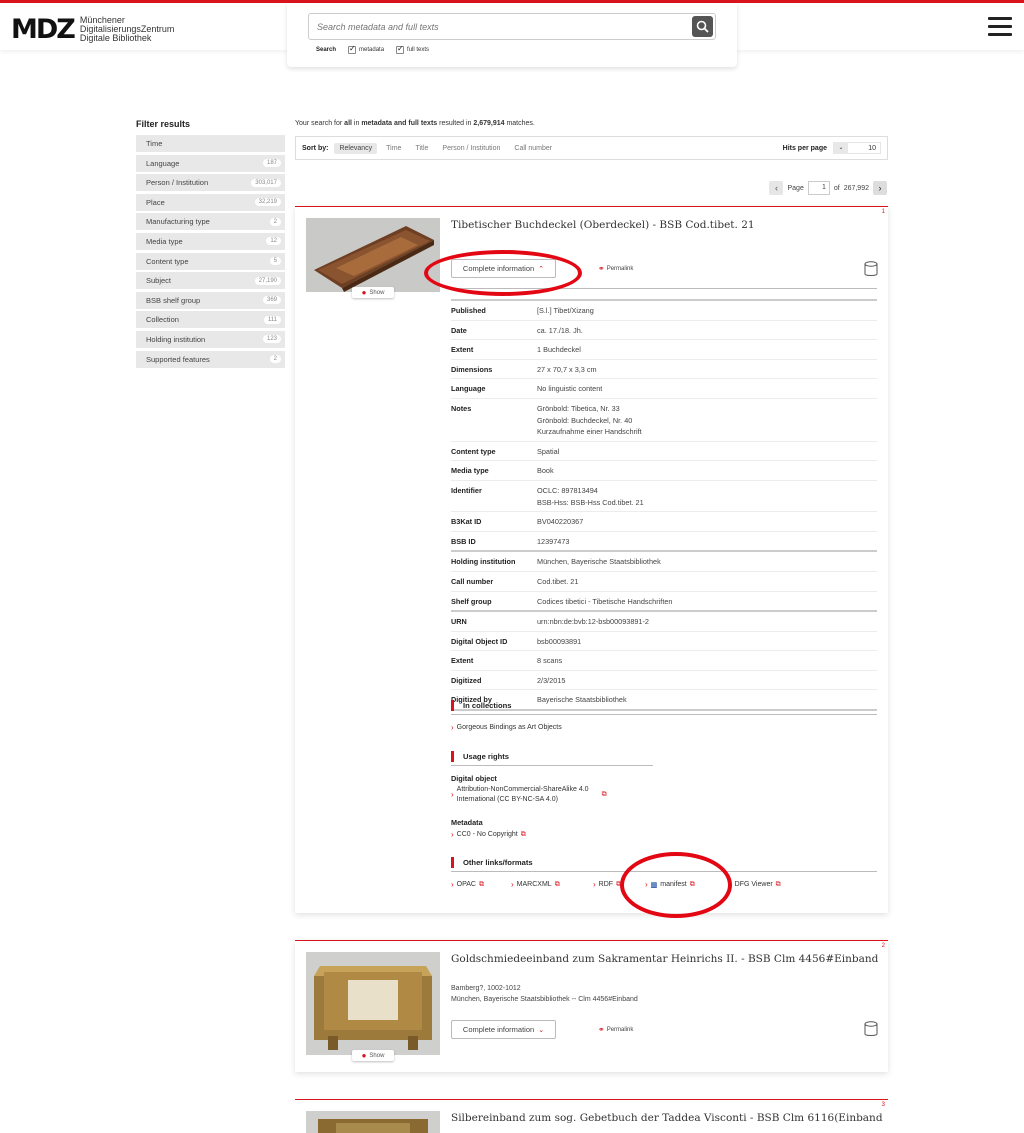 Image resolution: width=1024 pixels, height=1133 pixels. Describe the element at coordinates (474, 778) in the screenshot. I see `digital-object-label: Digital object` at that location.